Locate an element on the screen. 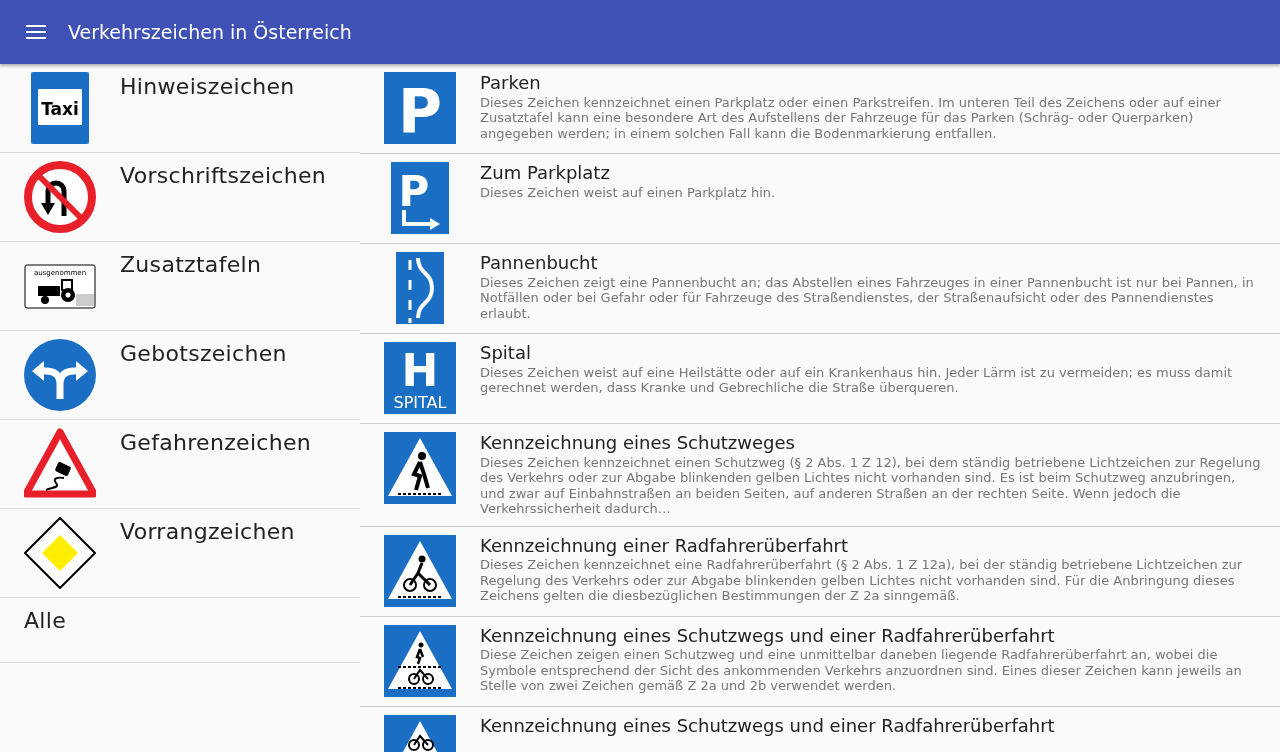  sign-description: Diese Zeichen zeigen einen Schutzweg und eine unmittelbar daneben liegende Radfahrerüberfahrt an, wobei die Symbole entsprechend der Sicht des ankommenden Verkehrs anzuordnen sind. Eines dieser Zeichen kann jeweils an Stelle von zwei Zeichen gemäß Z 2a und 2b verwendet werden. is located at coordinates (861, 670).